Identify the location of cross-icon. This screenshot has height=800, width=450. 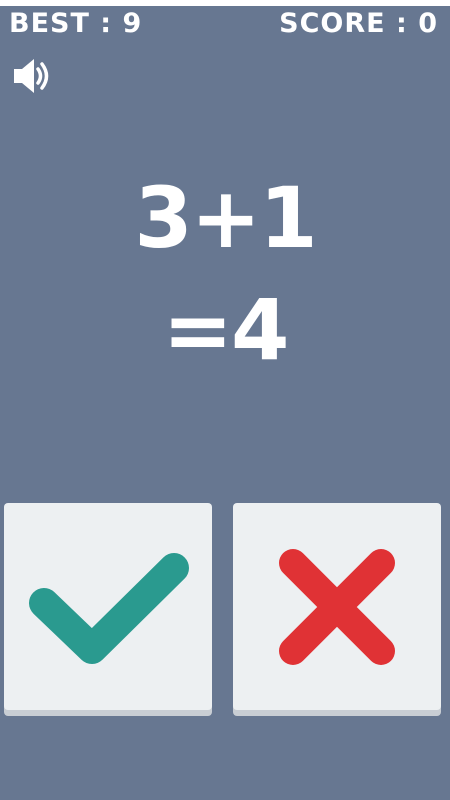
(337, 607).